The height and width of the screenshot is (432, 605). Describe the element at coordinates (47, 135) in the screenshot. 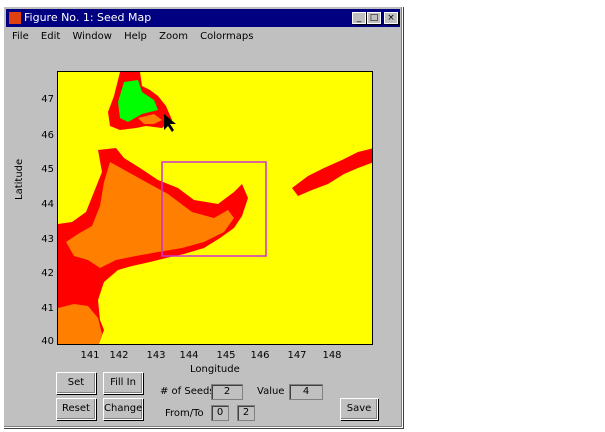

I see `ytick-46: 46` at that location.